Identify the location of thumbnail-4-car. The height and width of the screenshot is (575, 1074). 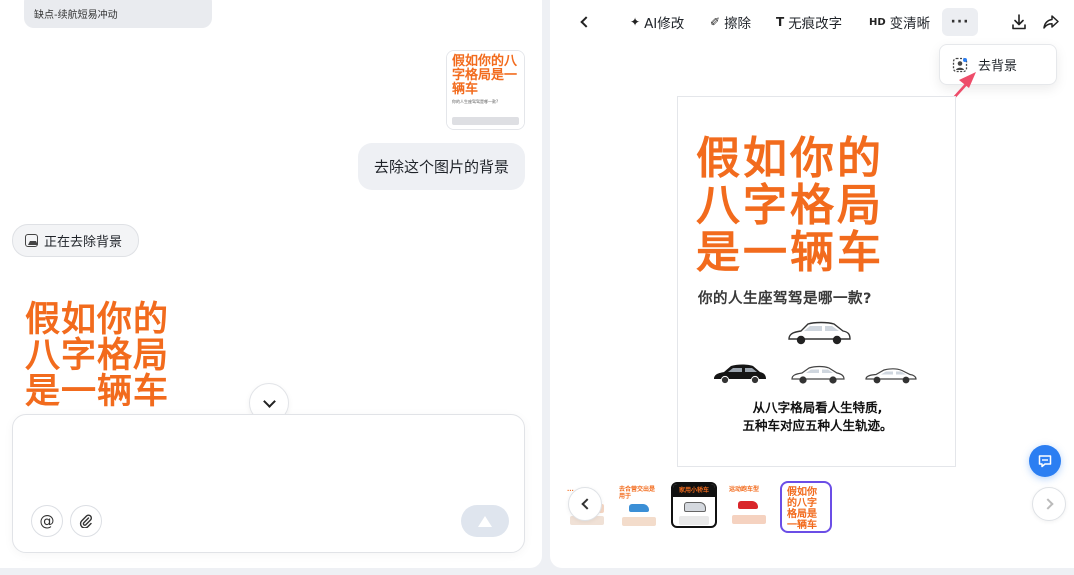
(748, 505).